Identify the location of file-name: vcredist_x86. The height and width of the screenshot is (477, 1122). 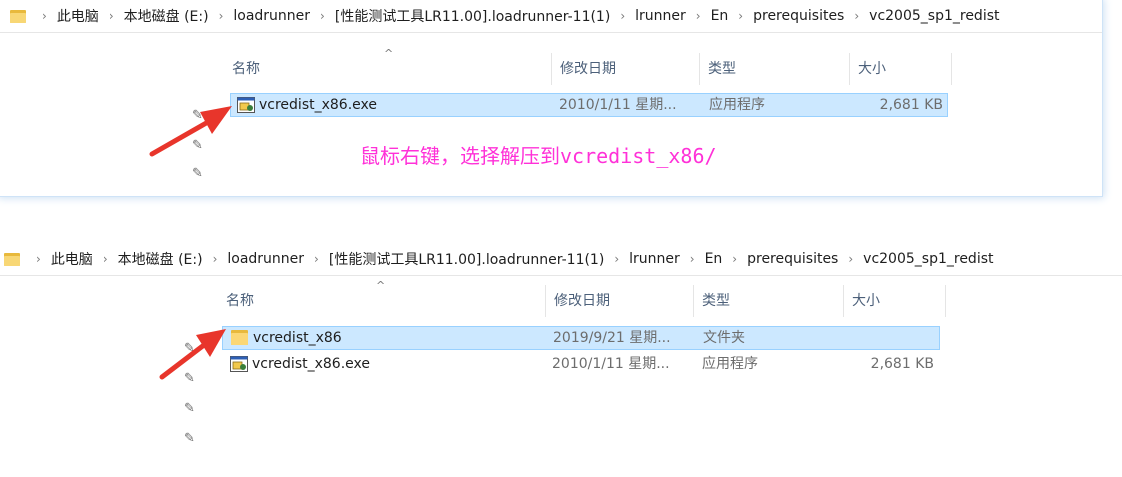
(297, 338).